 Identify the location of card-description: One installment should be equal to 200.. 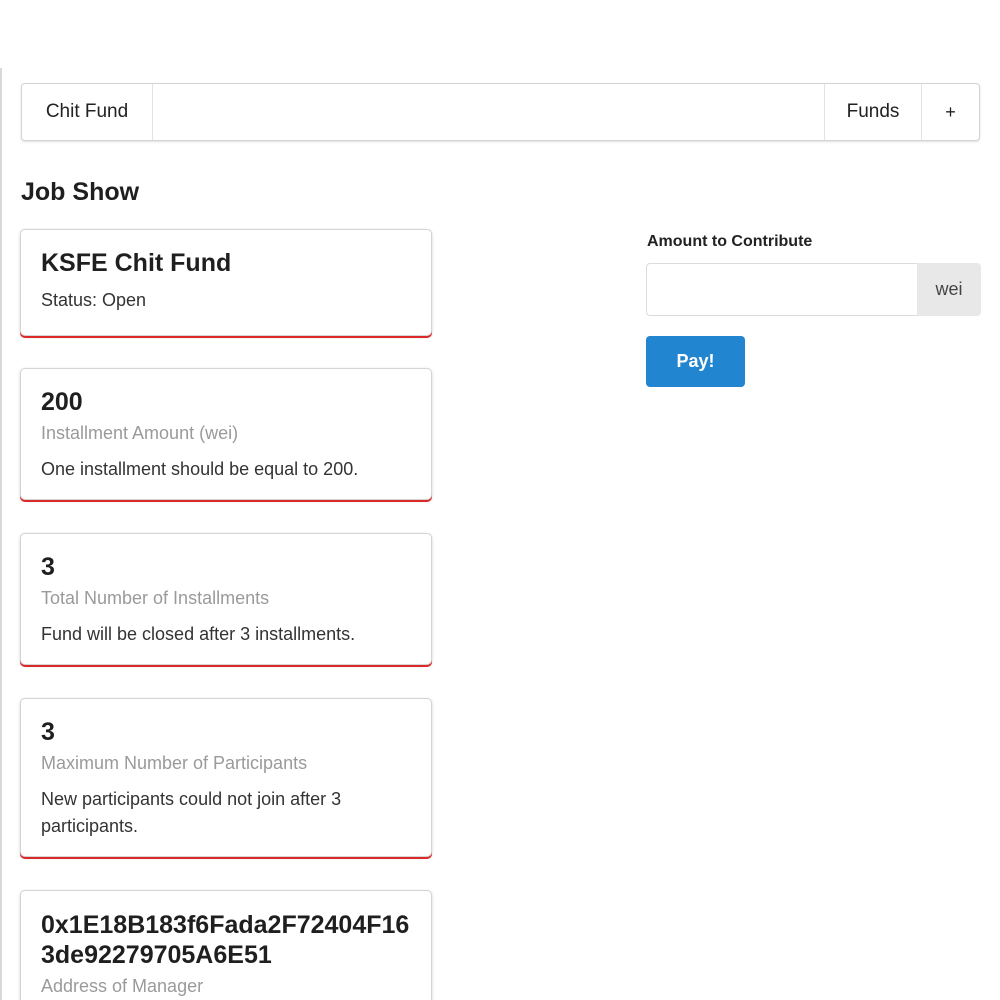
(200, 469).